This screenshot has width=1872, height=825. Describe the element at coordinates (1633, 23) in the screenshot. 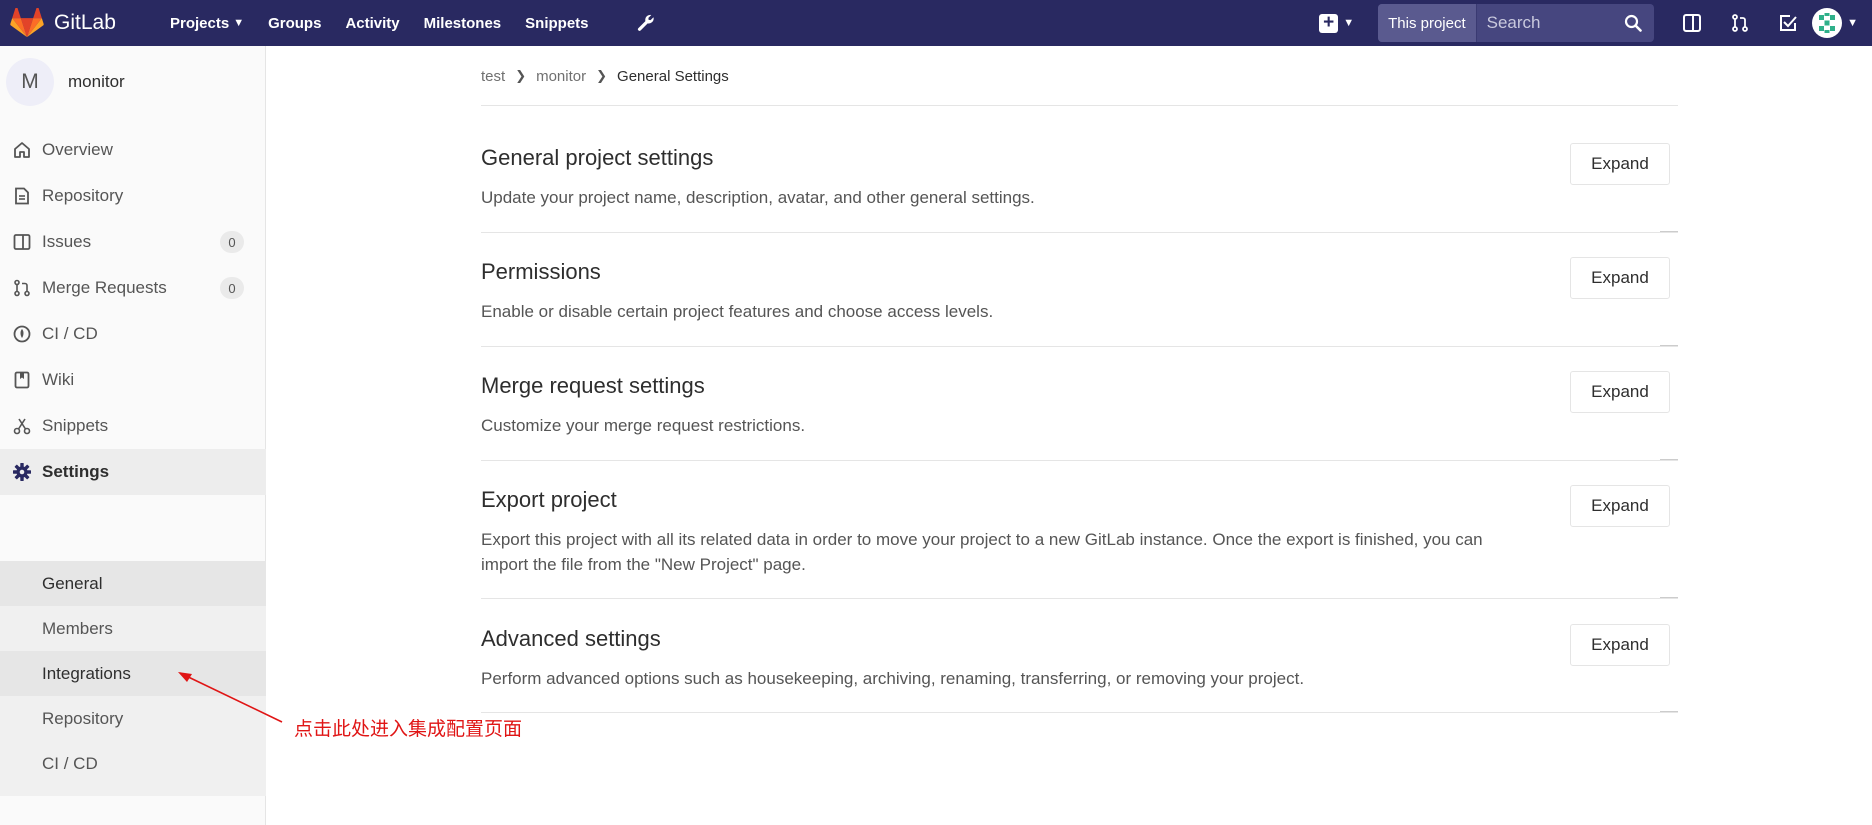

I see `search-icon` at that location.